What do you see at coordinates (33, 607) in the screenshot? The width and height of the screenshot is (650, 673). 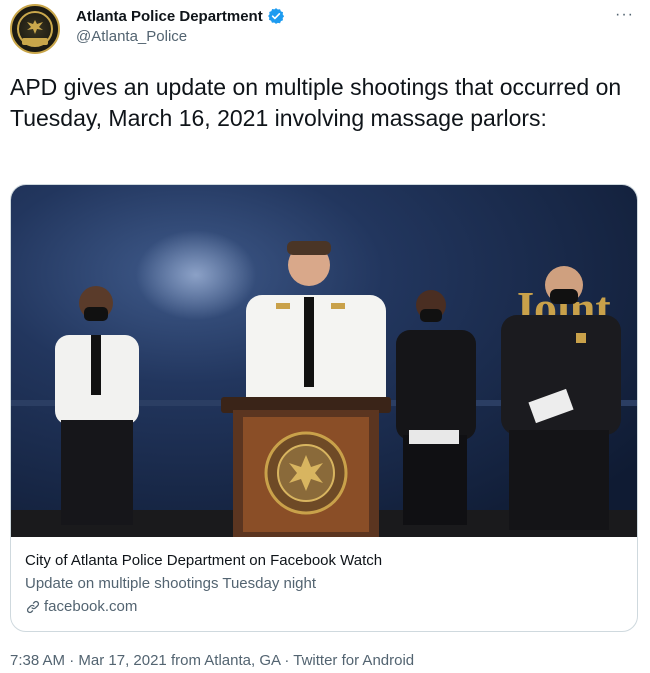 I see `link-icon` at bounding box center [33, 607].